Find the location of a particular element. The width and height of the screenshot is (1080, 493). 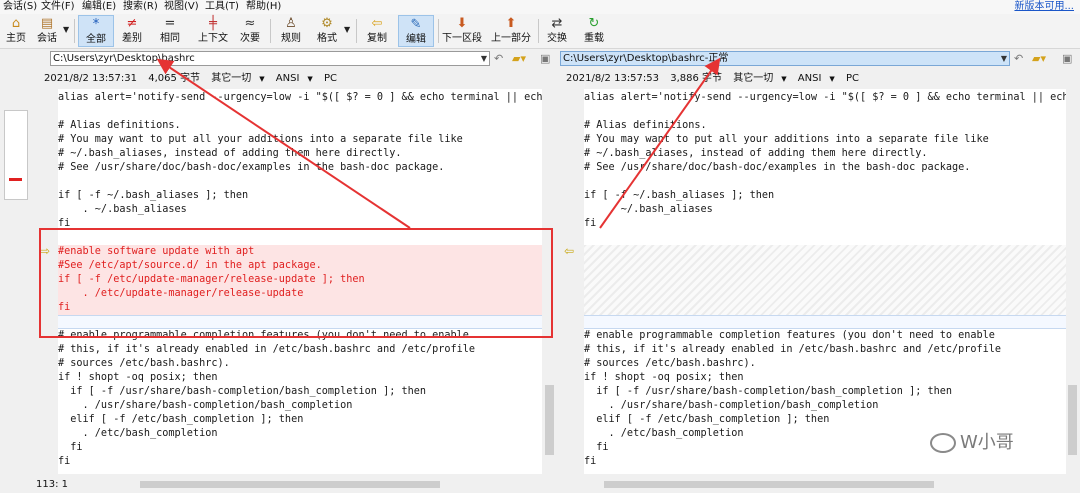

right-history-icon: ↶ is located at coordinates (1018, 58).